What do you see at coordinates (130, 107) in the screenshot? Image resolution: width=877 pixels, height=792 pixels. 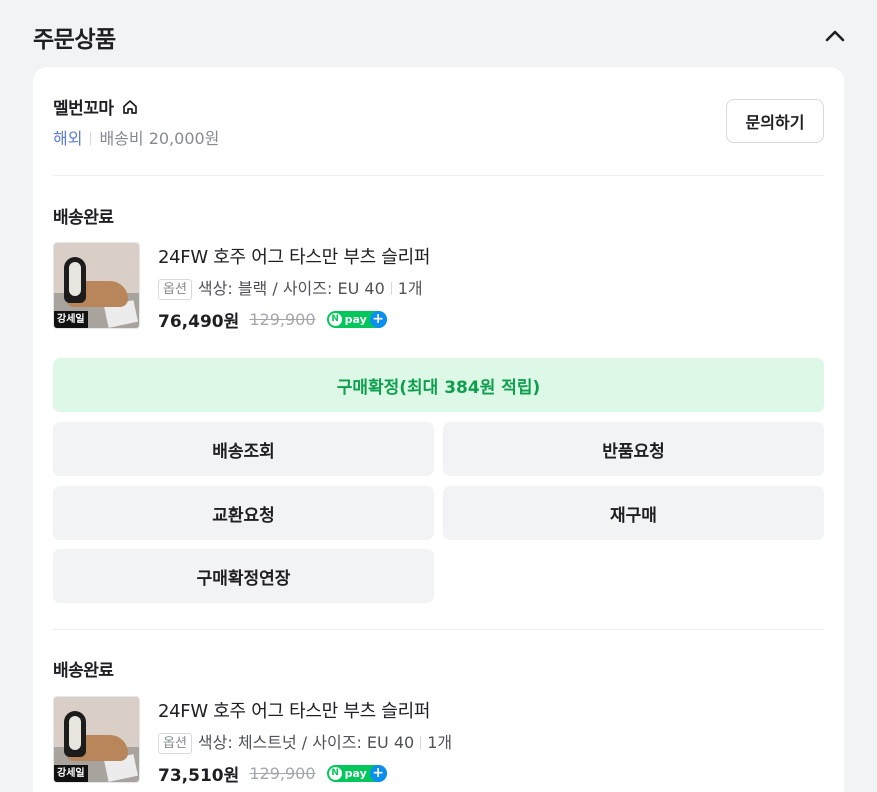 I see `home-icon` at bounding box center [130, 107].